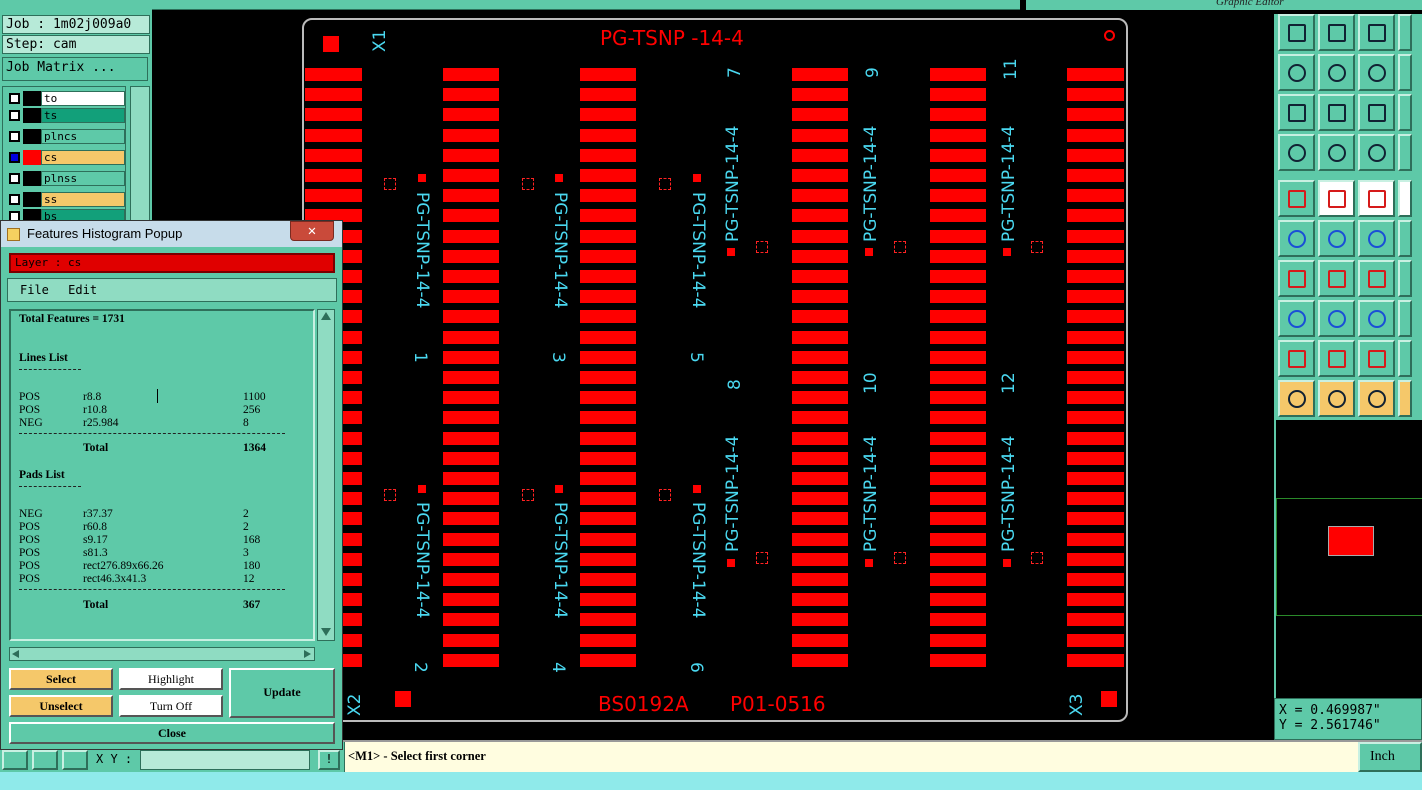 This screenshot has height=790, width=1422. I want to click on lines-list-header: Lines List, so click(43, 358).